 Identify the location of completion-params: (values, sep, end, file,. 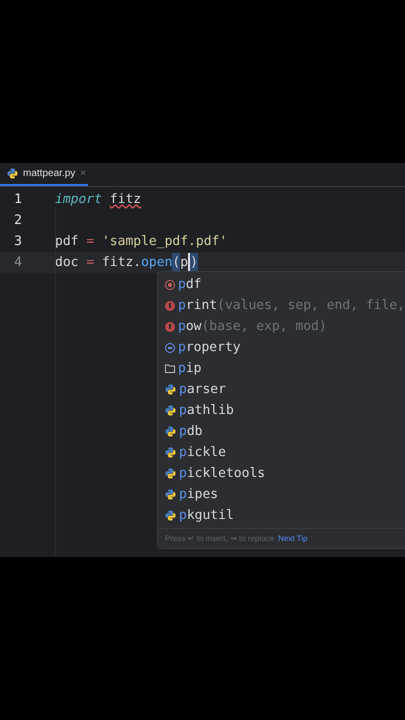
(311, 305).